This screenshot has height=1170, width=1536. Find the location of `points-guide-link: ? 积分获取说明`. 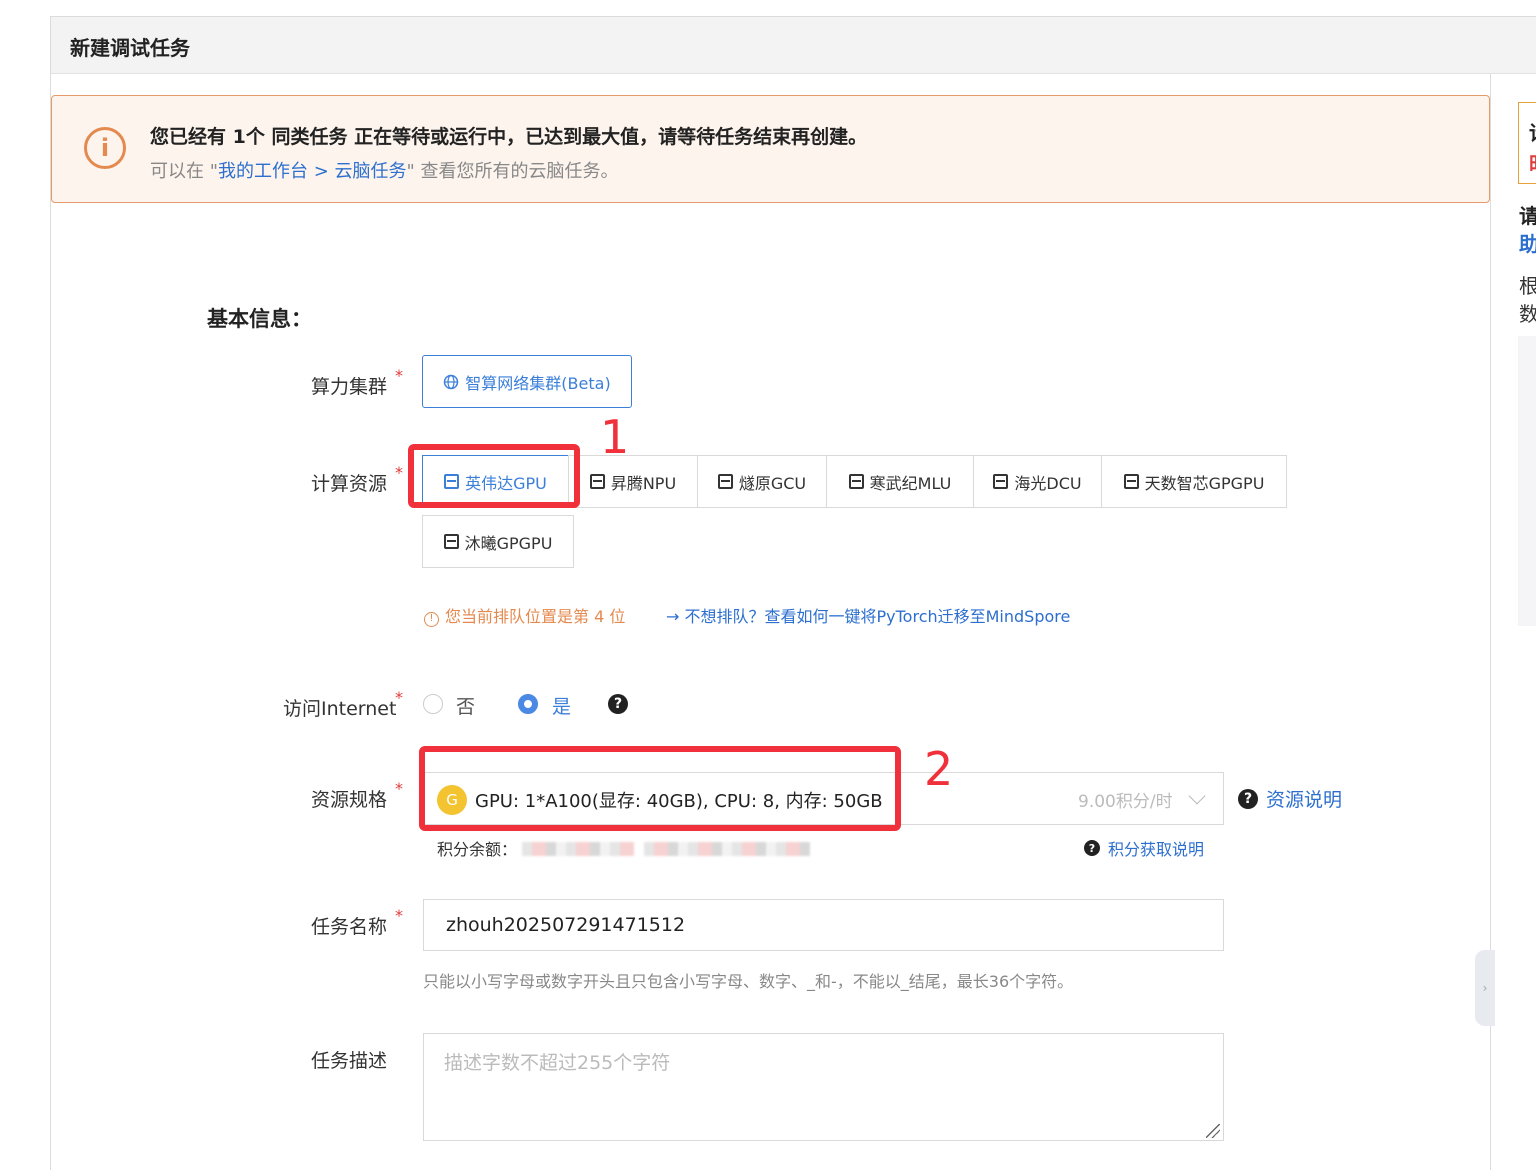

points-guide-link: ? 积分获取说明 is located at coordinates (1144, 848).